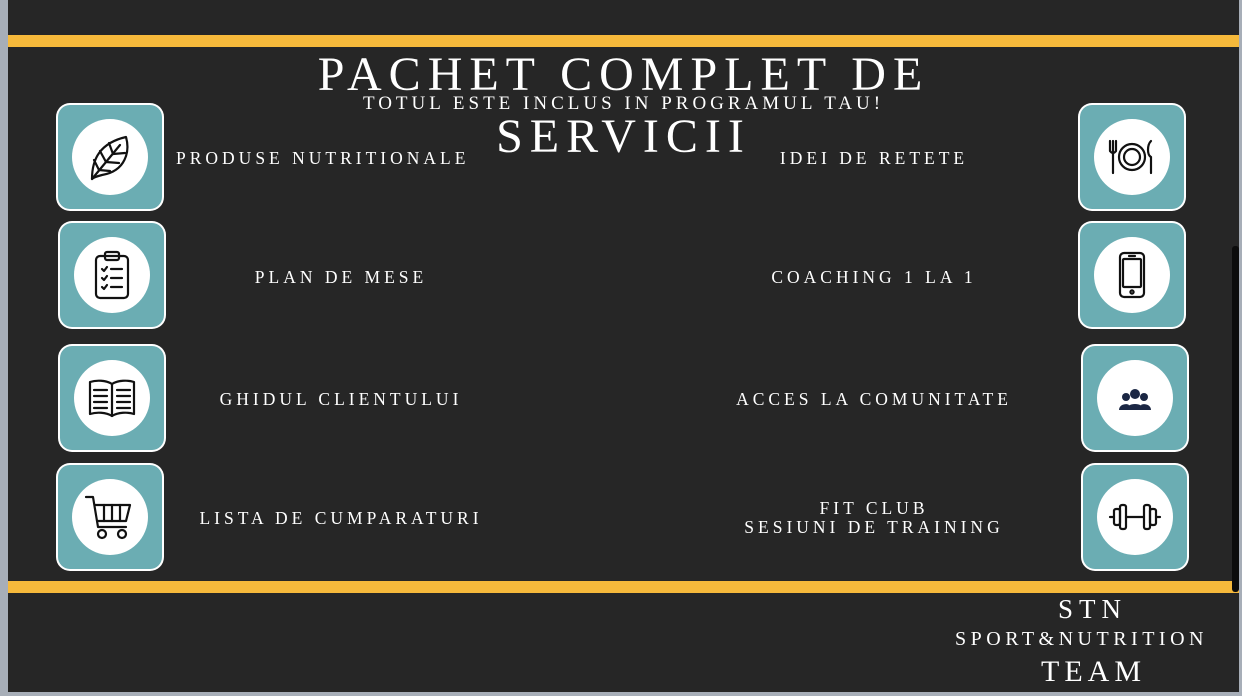 The image size is (1242, 696). Describe the element at coordinates (1093, 609) in the screenshot. I see `brand-line-1: STN` at that location.